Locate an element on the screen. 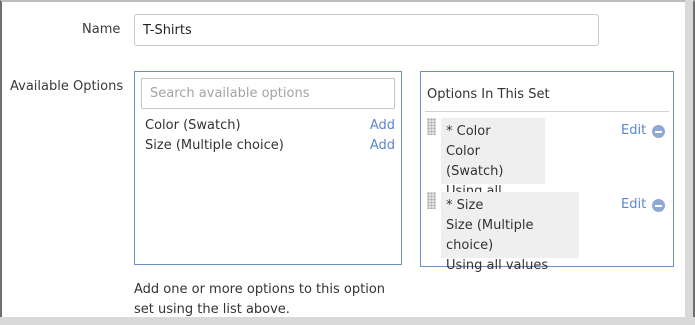  set-option-values: Using all values is located at coordinates (497, 265).